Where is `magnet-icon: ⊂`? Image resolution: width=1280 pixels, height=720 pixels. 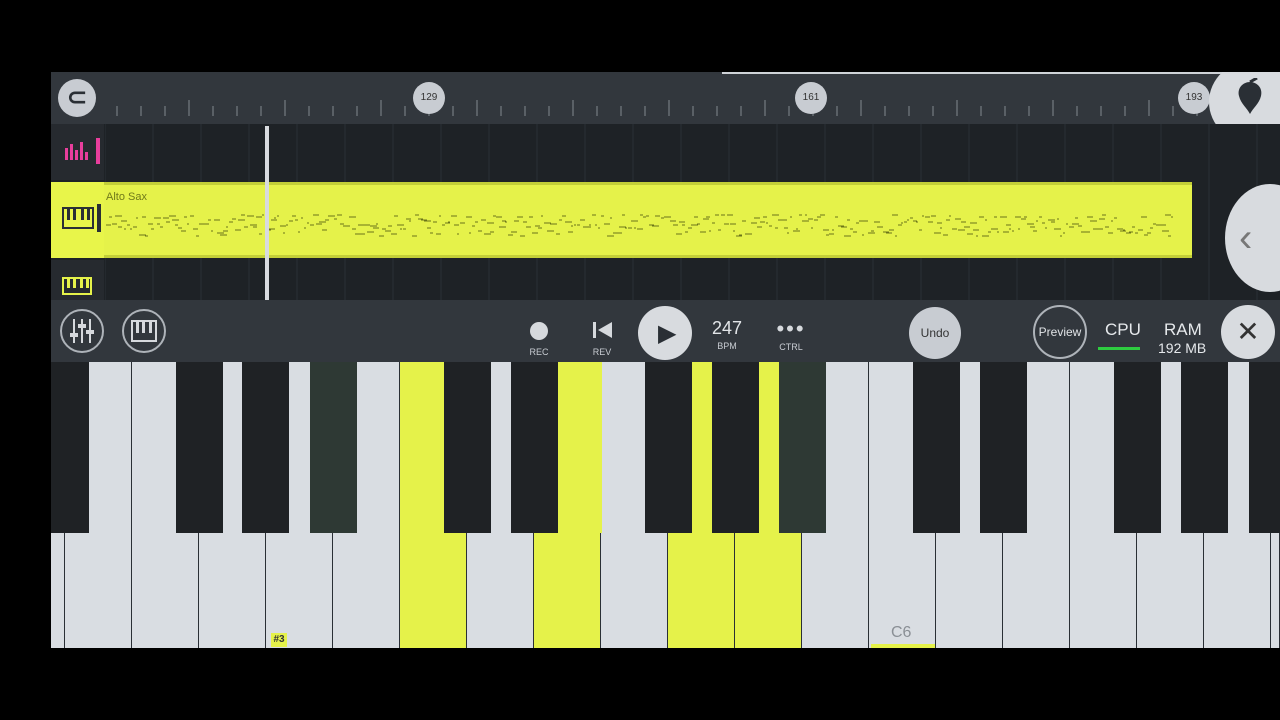
magnet-icon: ⊂ is located at coordinates (77, 98).